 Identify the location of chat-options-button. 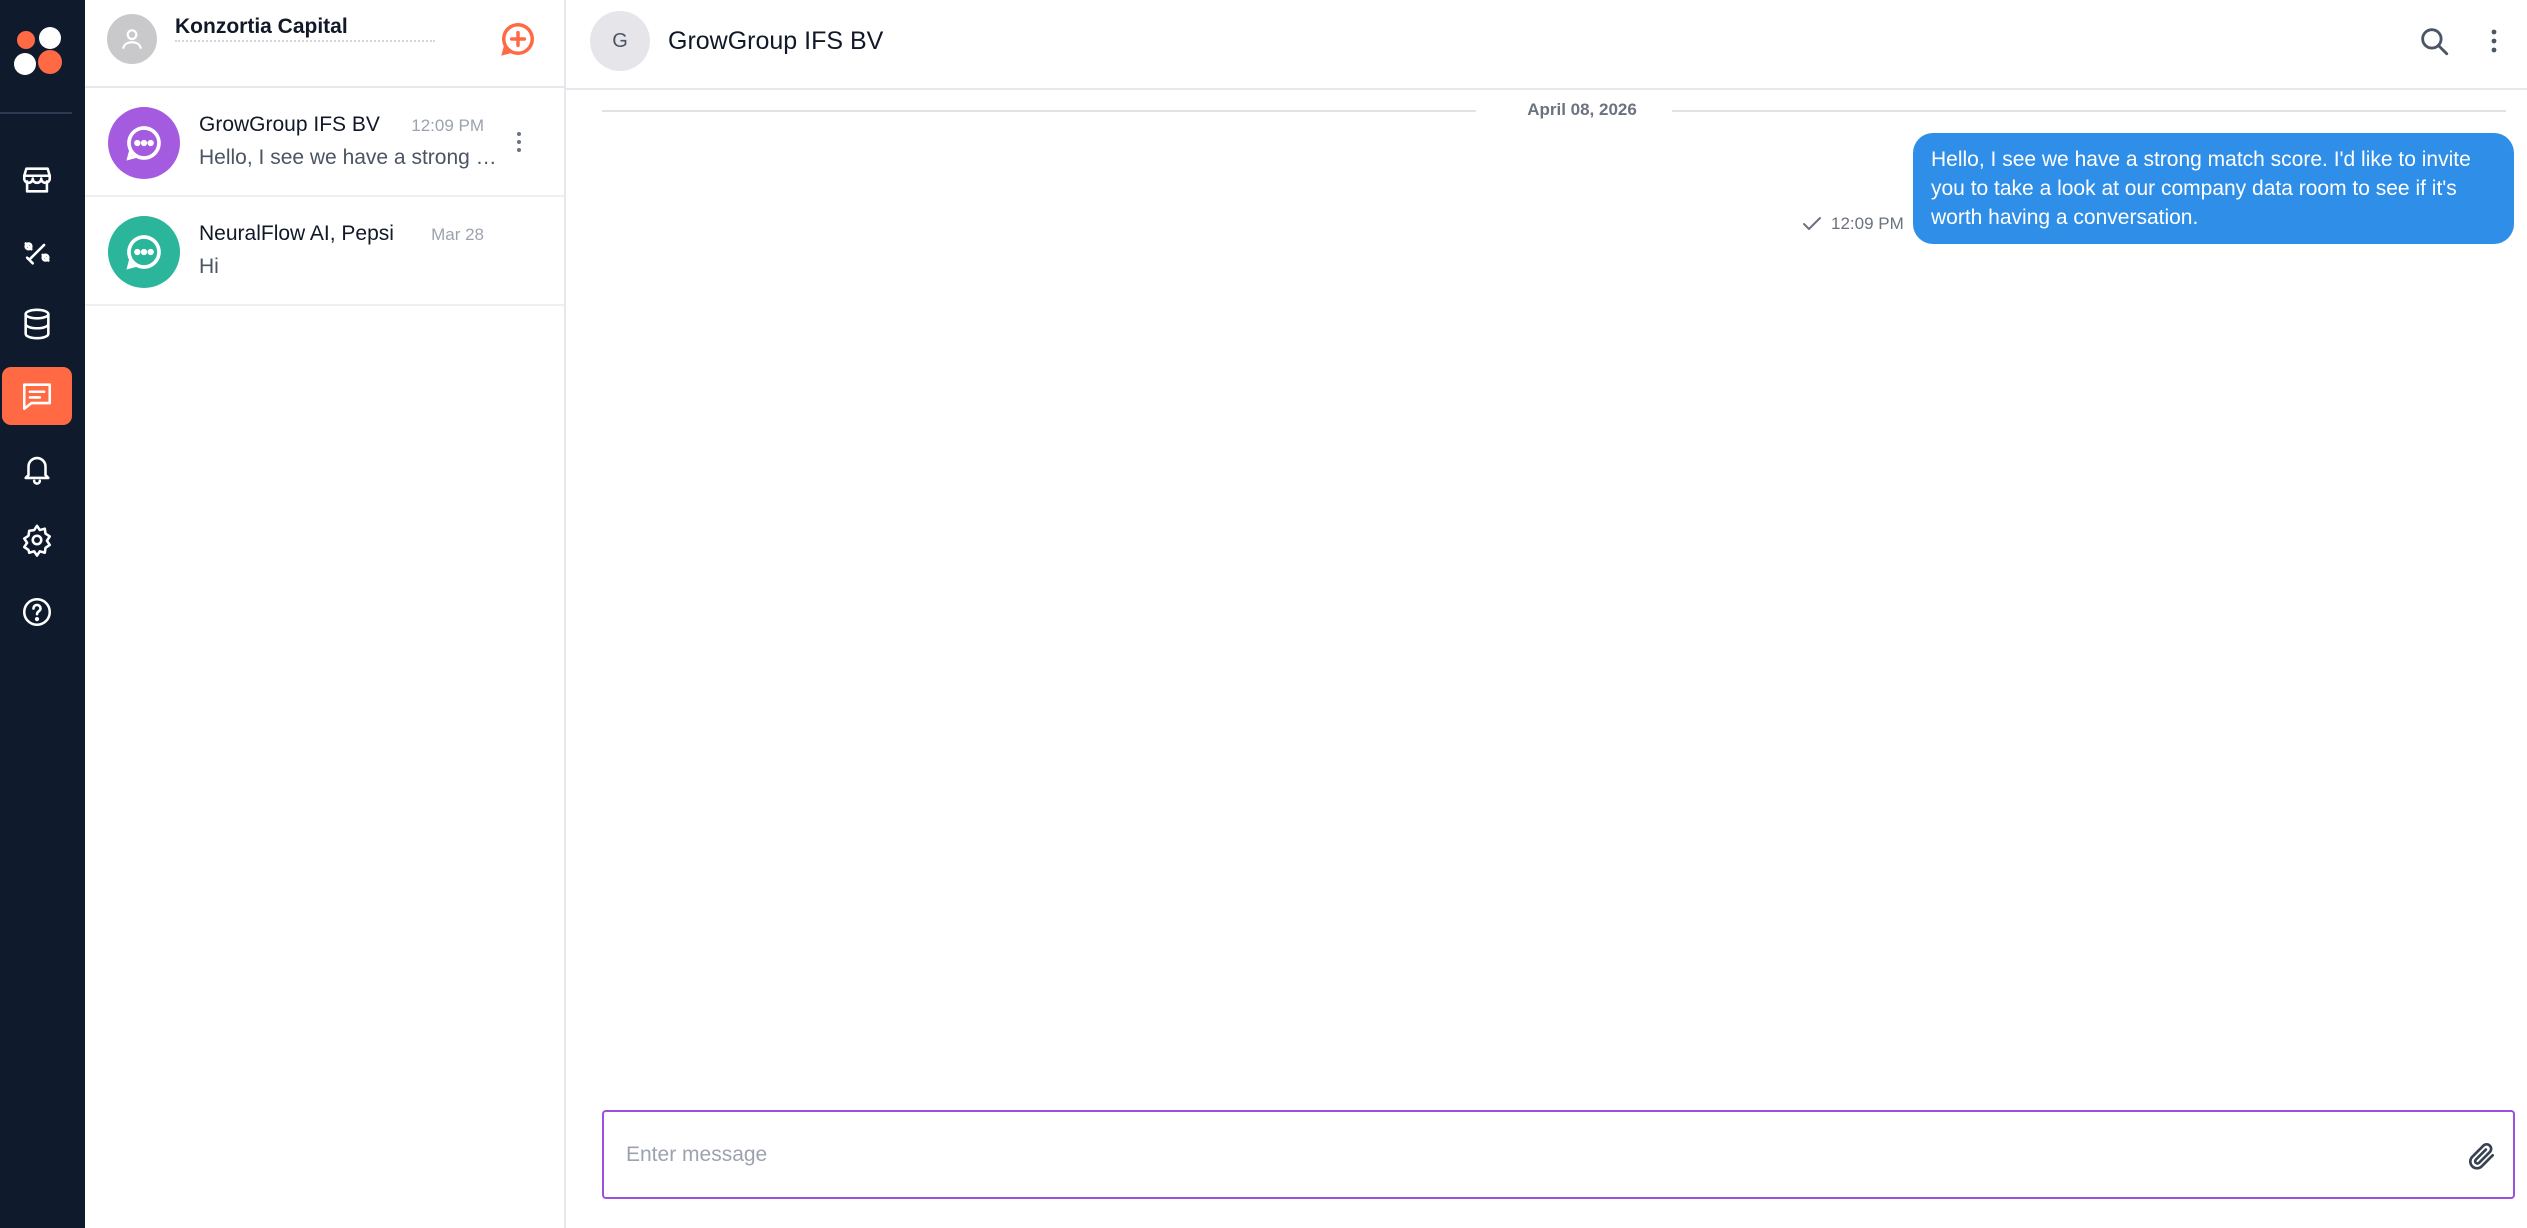
(2494, 41).